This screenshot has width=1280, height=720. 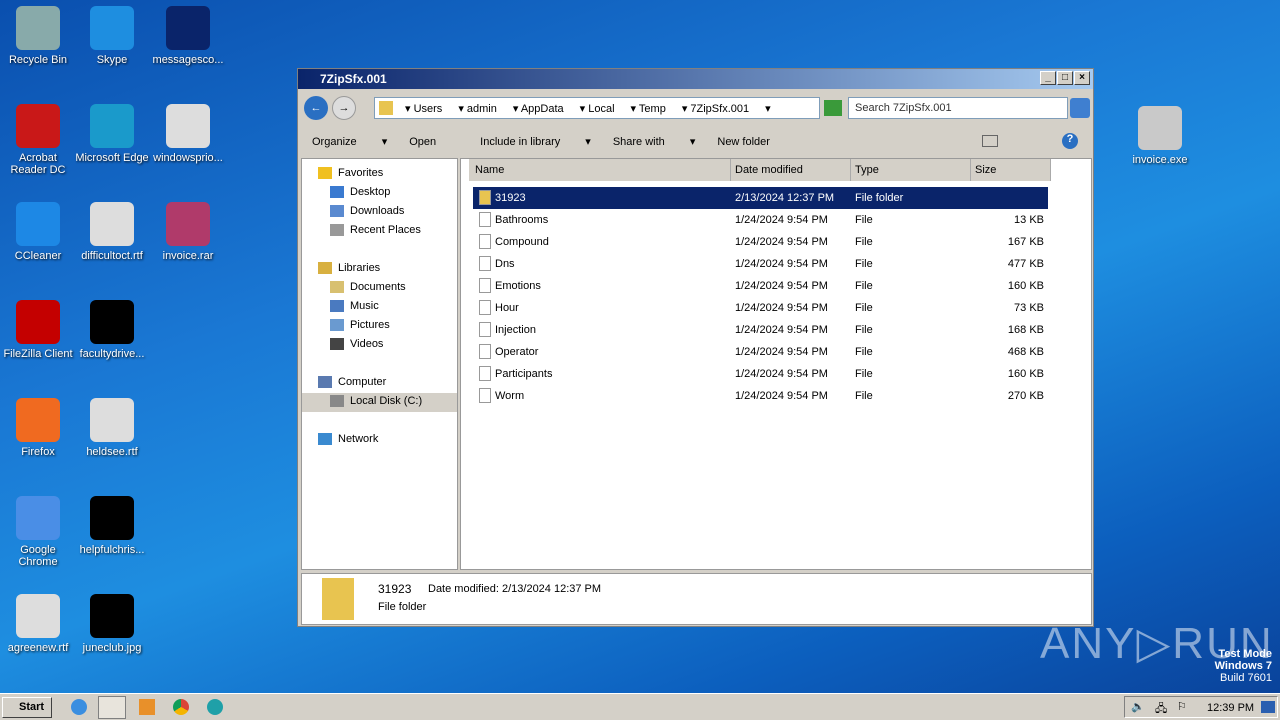 What do you see at coordinates (760, 352) in the screenshot?
I see `table-row: Operator 1/24/2024 9:54 PM File 468 KB` at bounding box center [760, 352].